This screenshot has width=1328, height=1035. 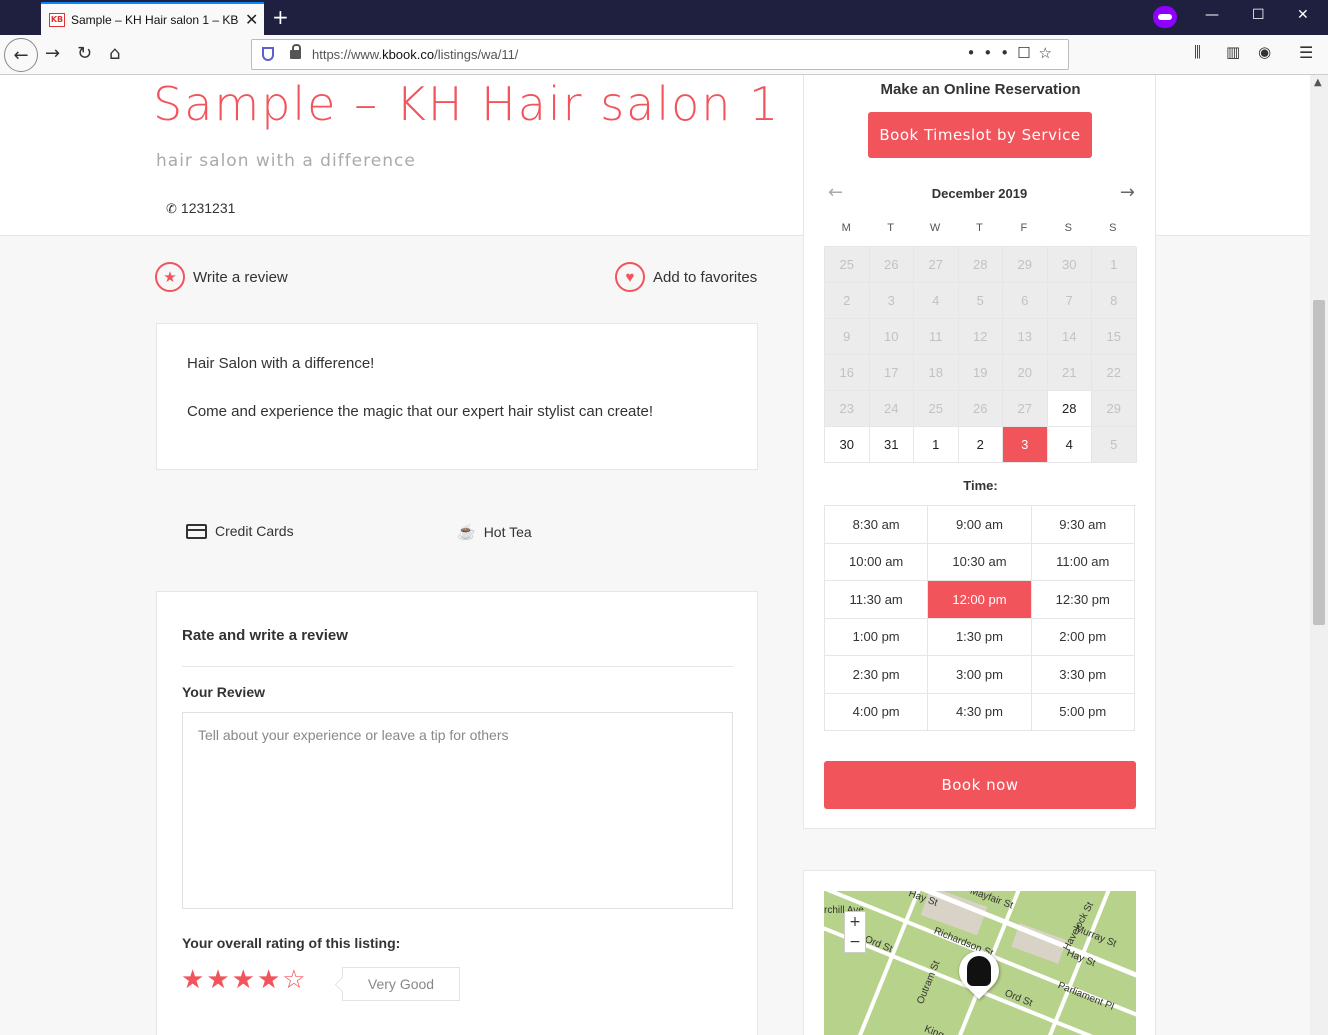 I want to click on shield-icon, so click(x=268, y=54).